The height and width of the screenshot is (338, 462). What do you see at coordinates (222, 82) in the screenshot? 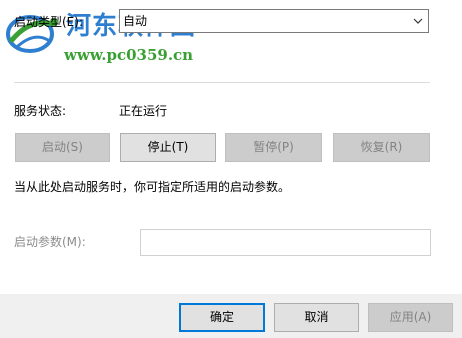
I see `separator` at bounding box center [222, 82].